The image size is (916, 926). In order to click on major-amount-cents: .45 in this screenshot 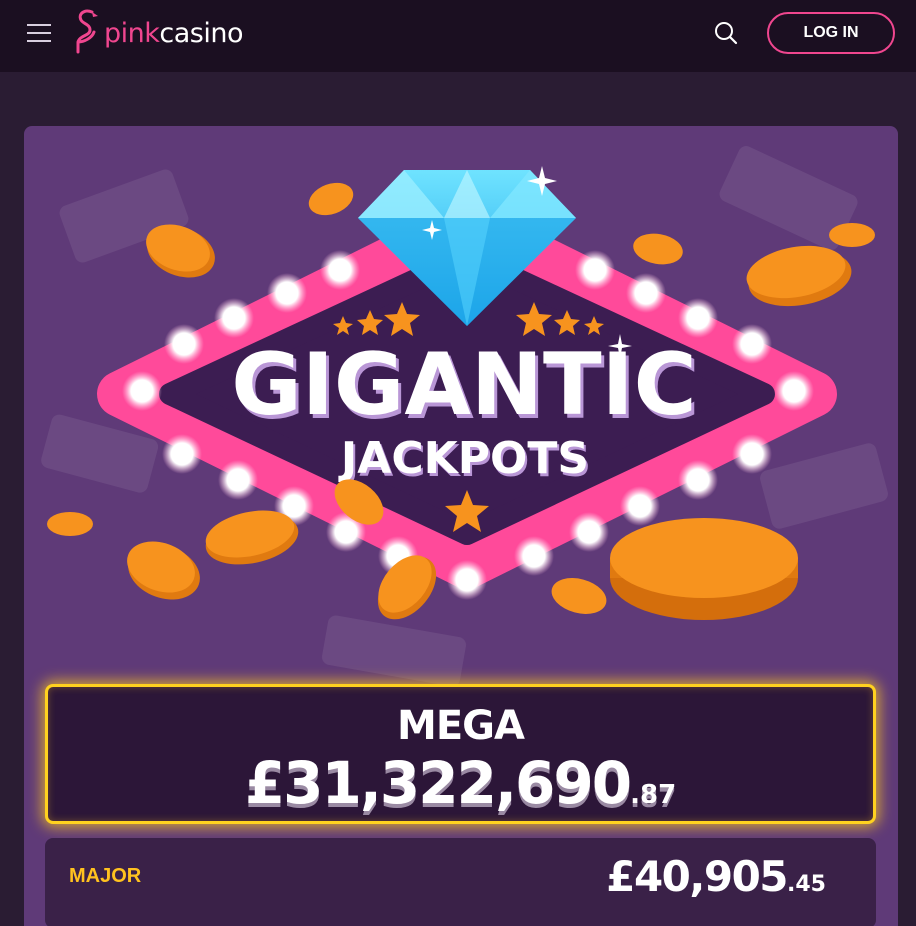, I will do `click(806, 884)`.